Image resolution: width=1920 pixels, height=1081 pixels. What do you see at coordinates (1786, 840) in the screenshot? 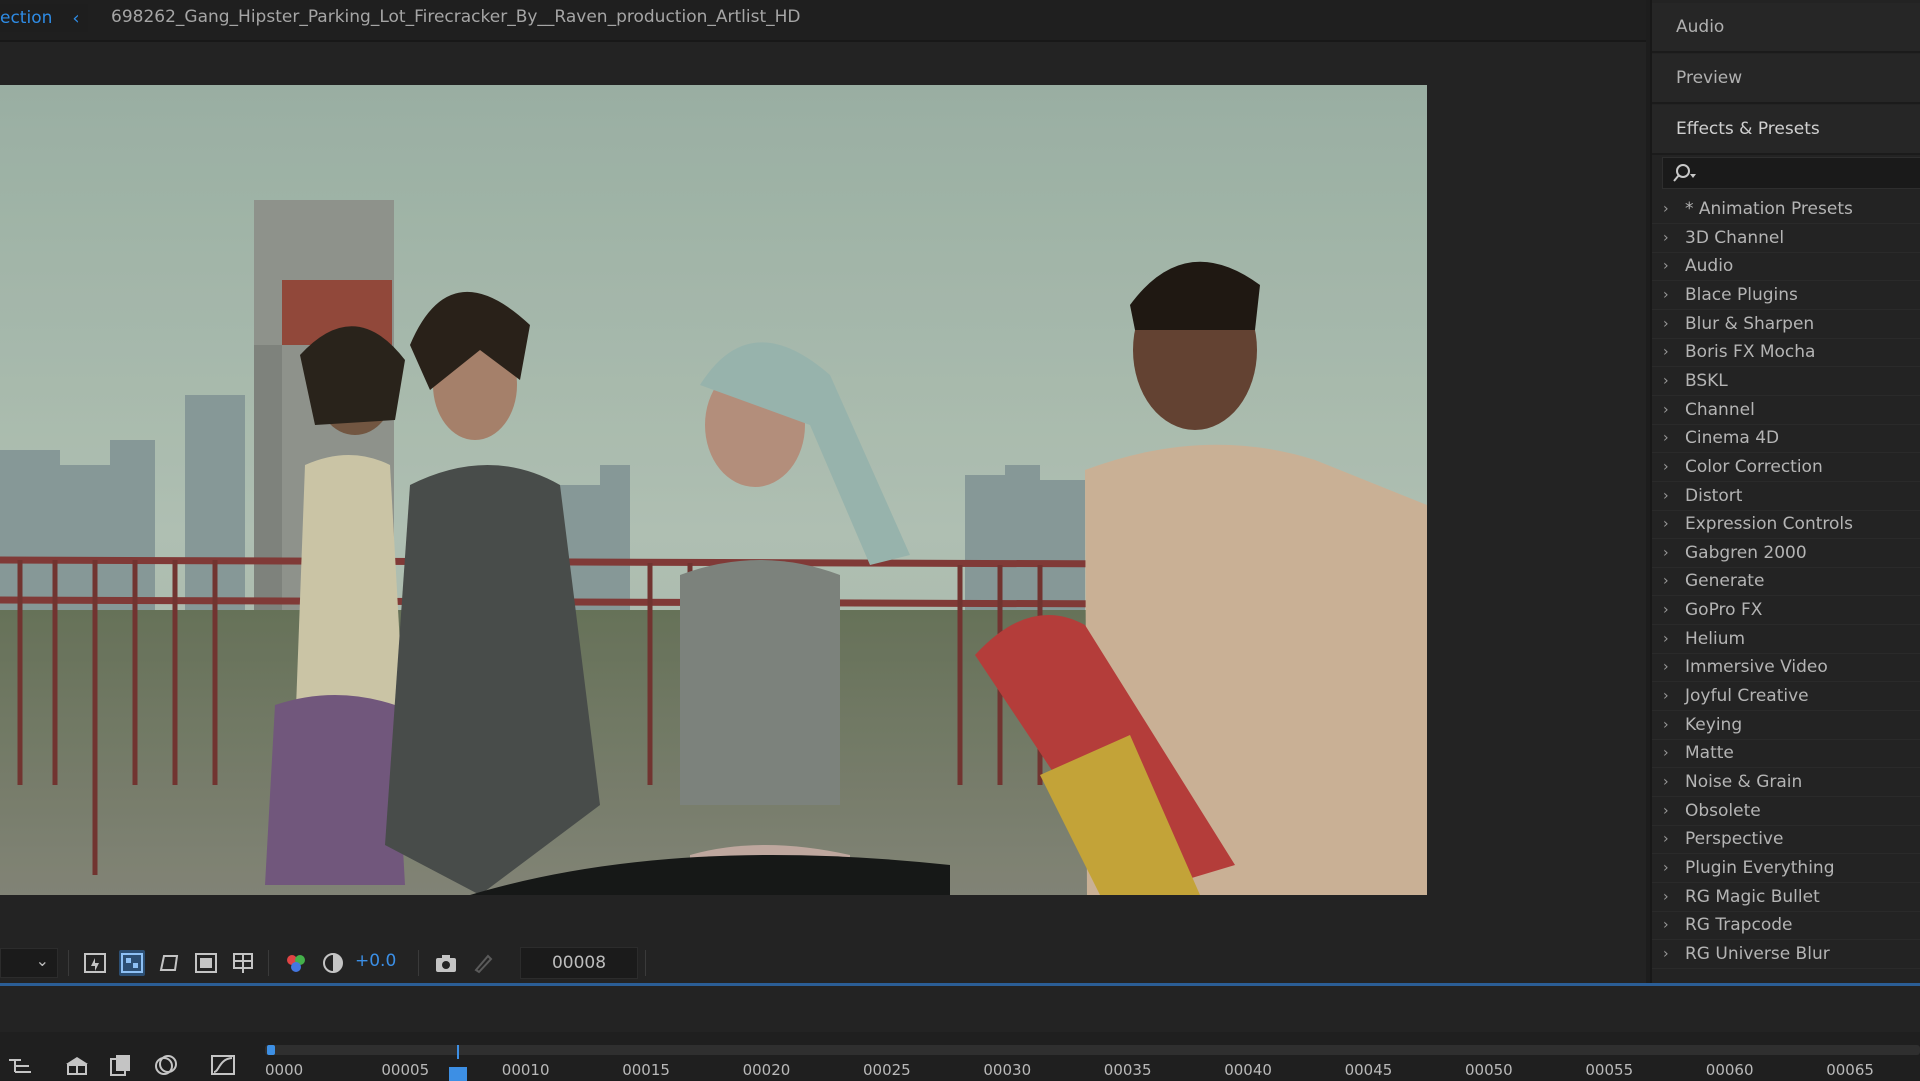
I see `effects-category-item: › Perspective` at bounding box center [1786, 840].